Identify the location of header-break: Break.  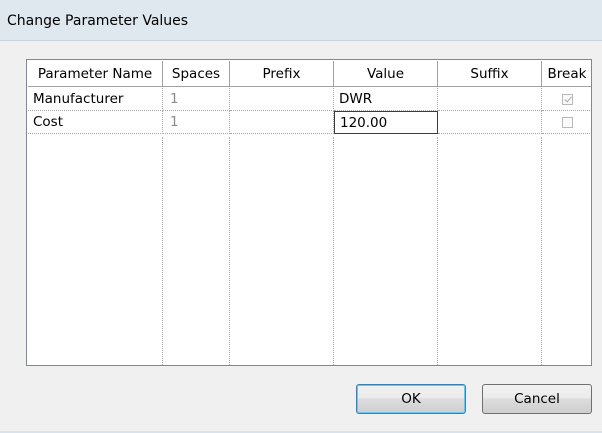
(566, 74).